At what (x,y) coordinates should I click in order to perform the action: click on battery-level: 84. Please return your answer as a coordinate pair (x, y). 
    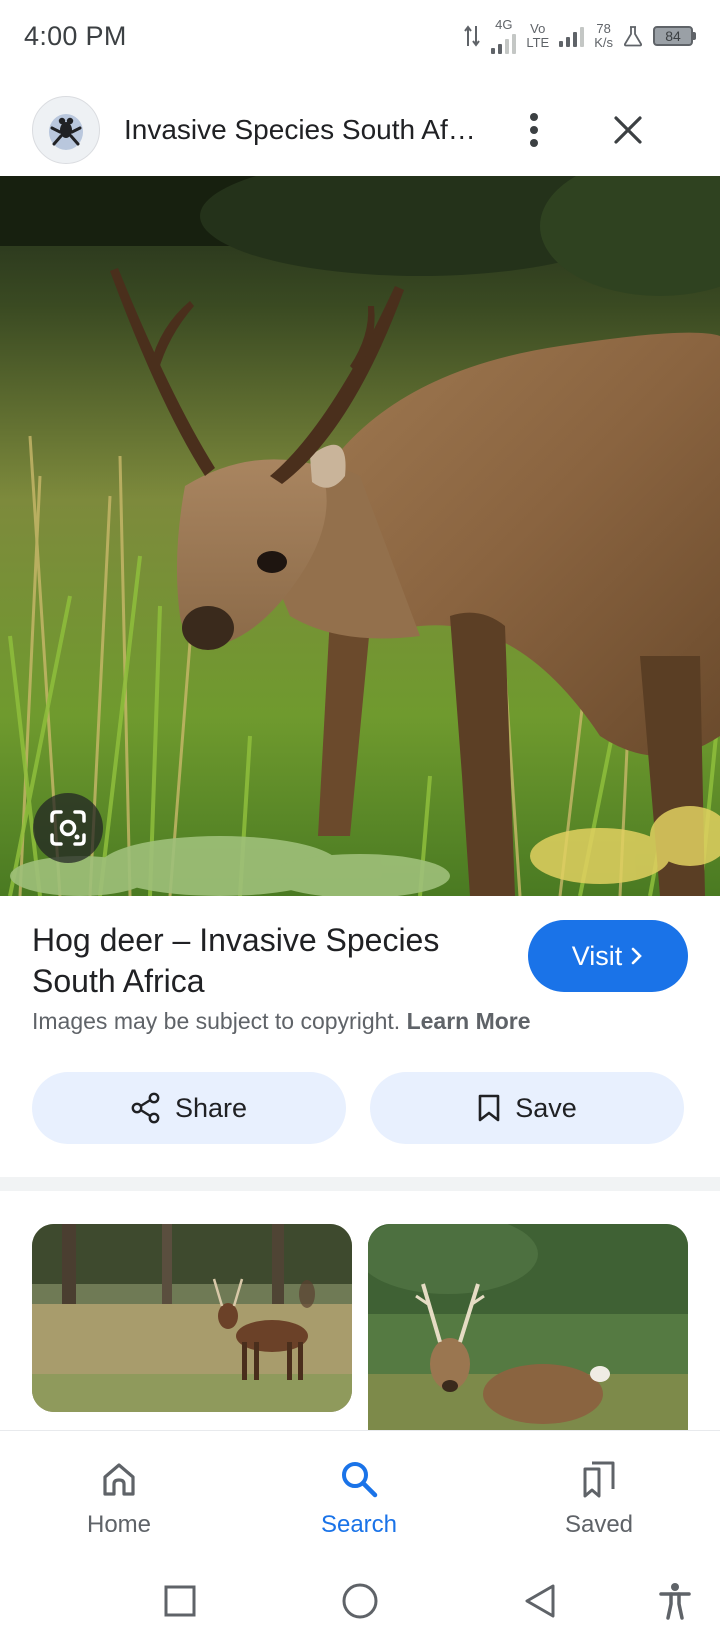
    Looking at the image, I should click on (673, 36).